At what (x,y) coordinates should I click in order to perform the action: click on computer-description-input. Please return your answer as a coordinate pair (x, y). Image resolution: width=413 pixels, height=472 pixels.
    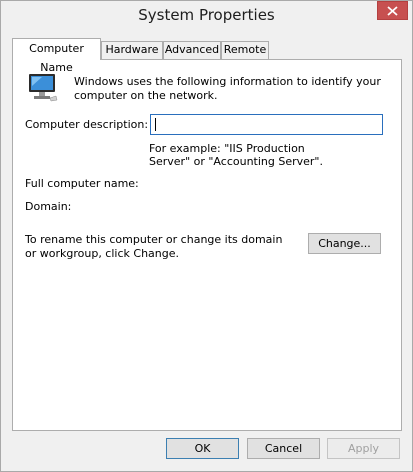
    Looking at the image, I should click on (266, 124).